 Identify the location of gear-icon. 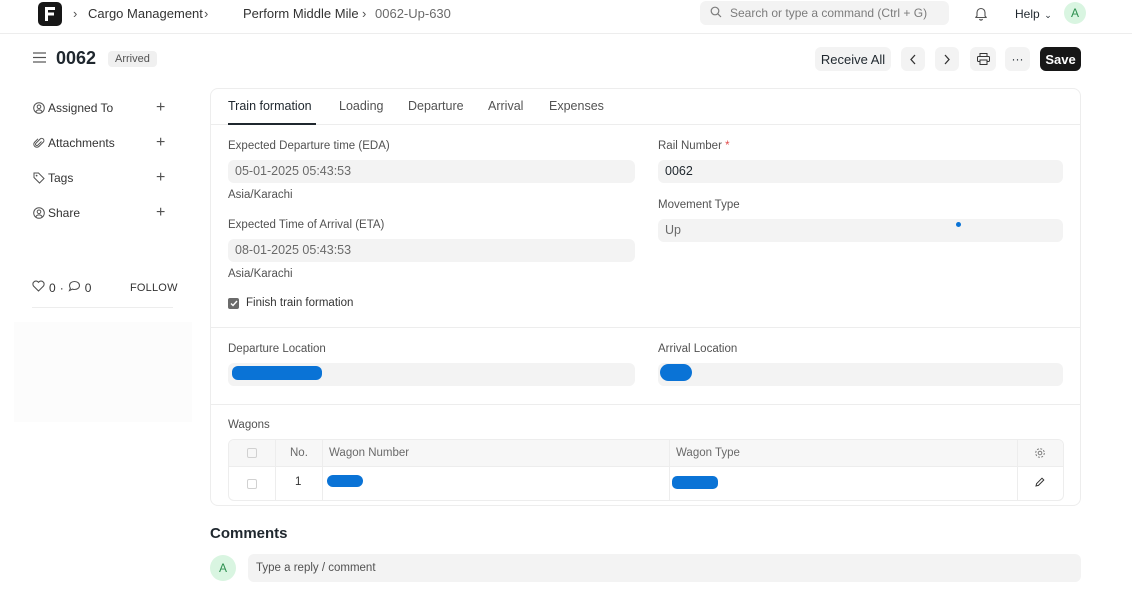
(1040, 454).